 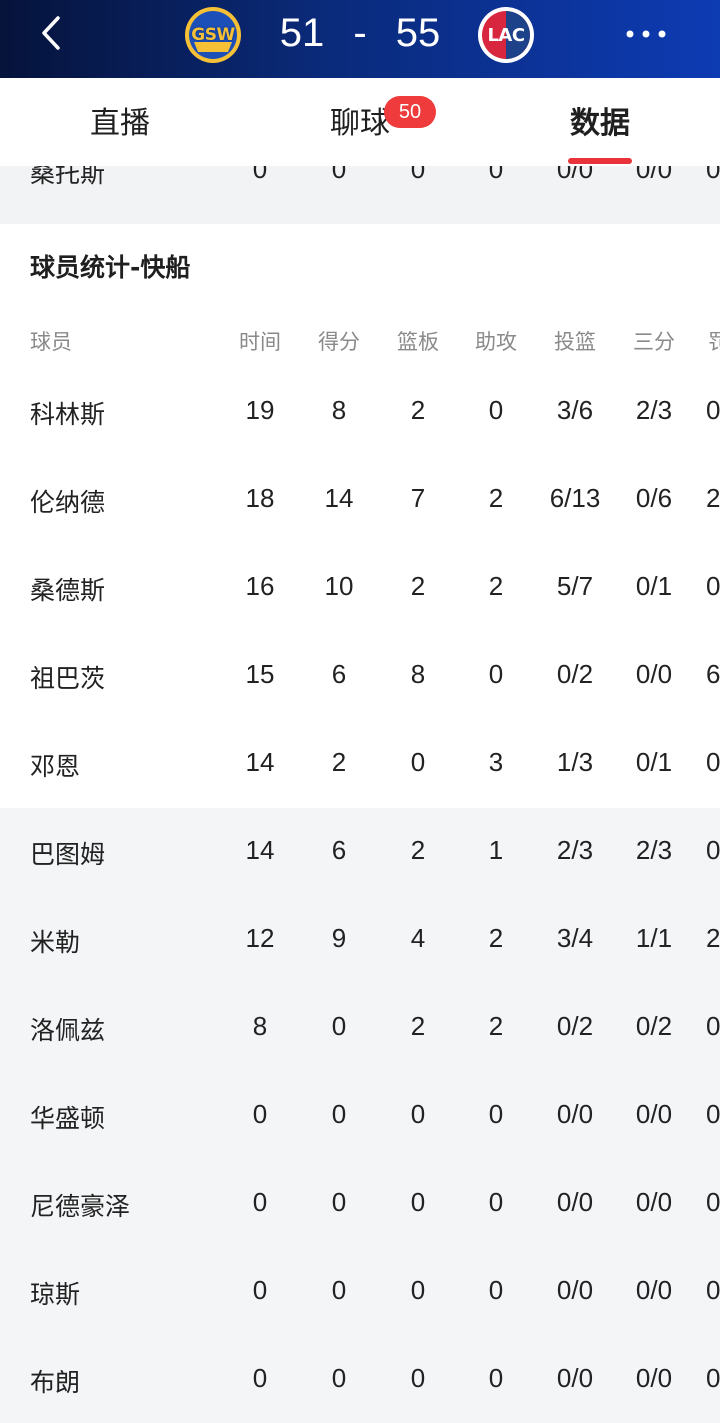 What do you see at coordinates (360, 764) in the screenshot?
I see `table-row: 邓恩 14 2 0 3 1/3 0/1 0` at bounding box center [360, 764].